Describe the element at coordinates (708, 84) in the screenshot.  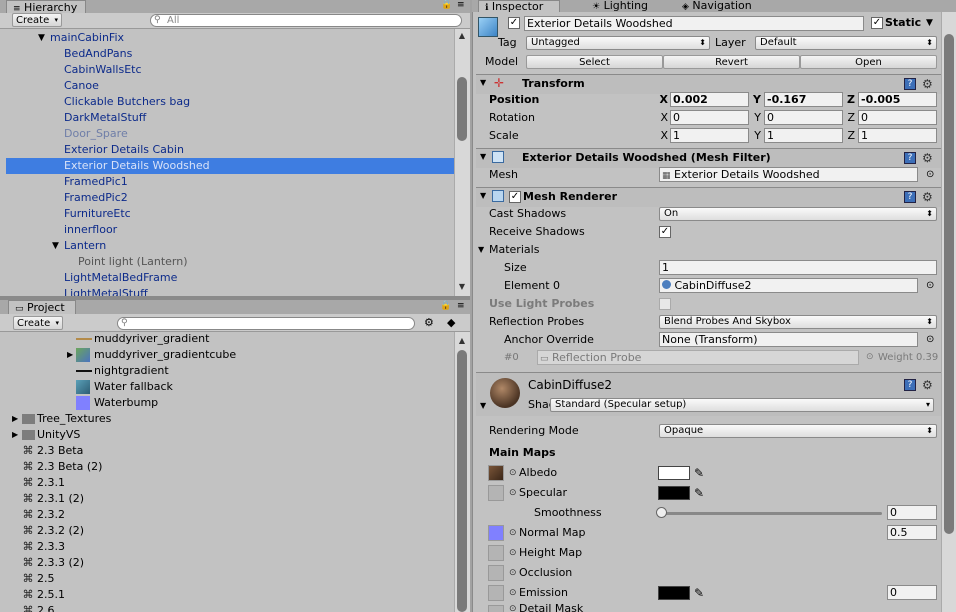
I see `transform-header: ▼ ✛ Transform ? ⚙` at that location.